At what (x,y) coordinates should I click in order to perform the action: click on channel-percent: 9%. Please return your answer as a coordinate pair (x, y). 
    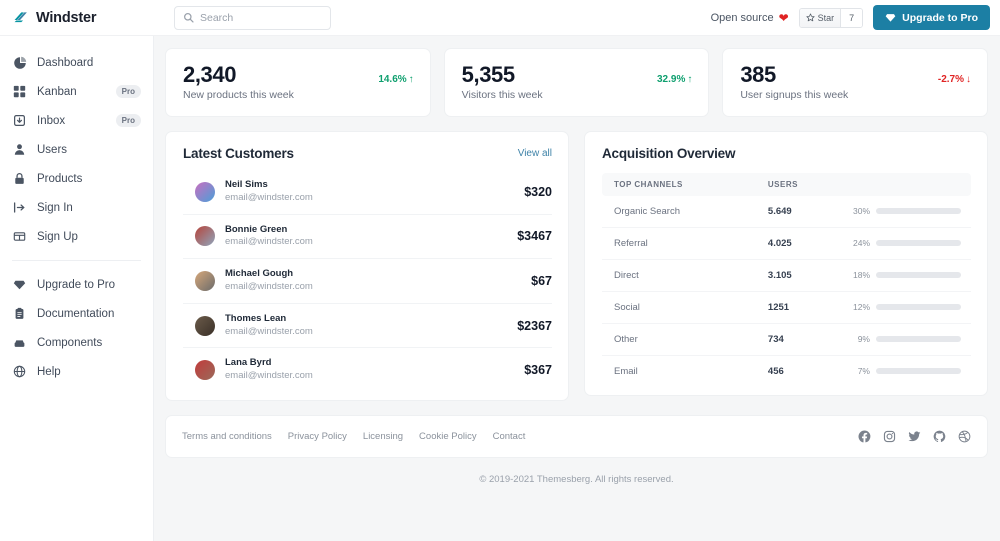
    Looking at the image, I should click on (863, 339).